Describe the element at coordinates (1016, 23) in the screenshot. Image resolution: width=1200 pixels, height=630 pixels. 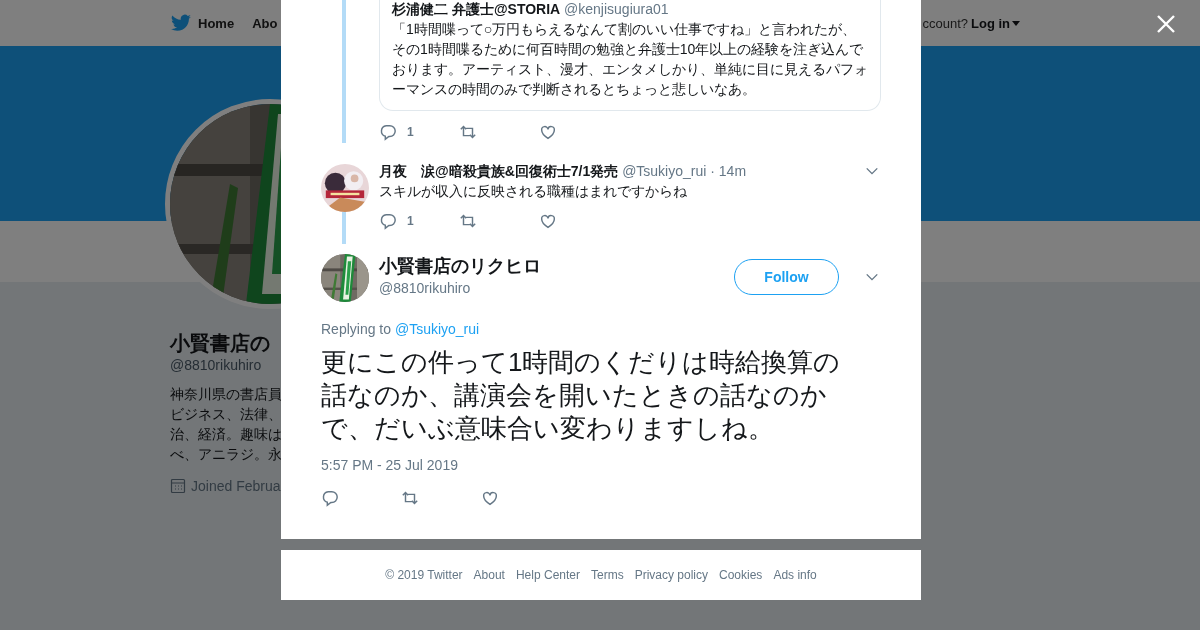
I see `caret-icon` at that location.